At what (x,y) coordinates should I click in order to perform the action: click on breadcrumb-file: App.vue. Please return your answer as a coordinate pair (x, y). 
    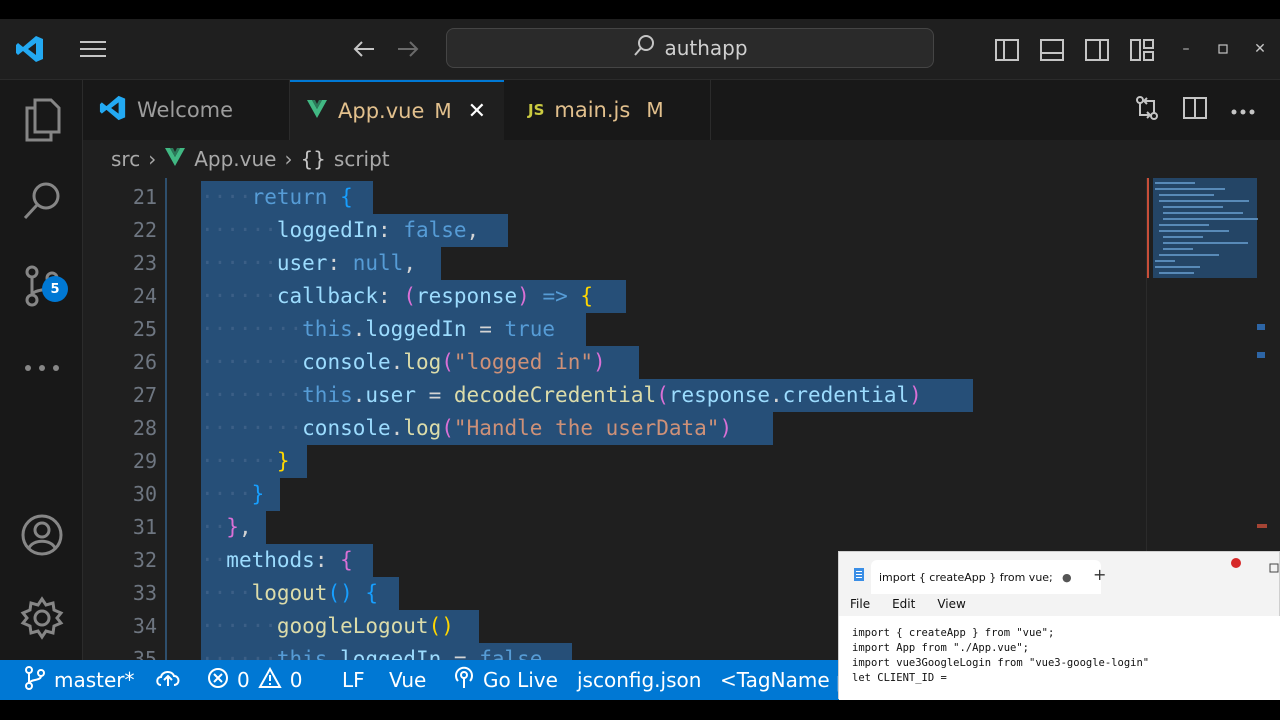
    Looking at the image, I should click on (235, 159).